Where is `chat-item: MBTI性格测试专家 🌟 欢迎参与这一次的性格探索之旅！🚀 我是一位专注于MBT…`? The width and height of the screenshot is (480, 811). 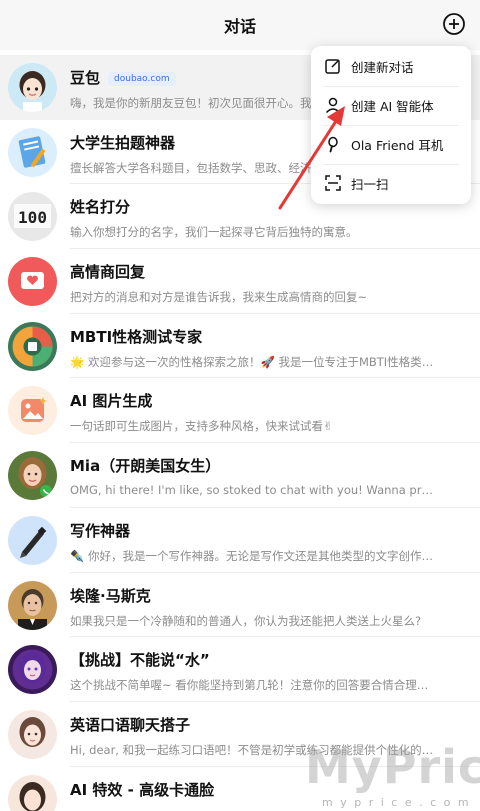
chat-item: MBTI性格测试专家 🌟 欢迎参与这一次的性格探索之旅！🚀 我是一位专注于MBT… is located at coordinates (240, 346).